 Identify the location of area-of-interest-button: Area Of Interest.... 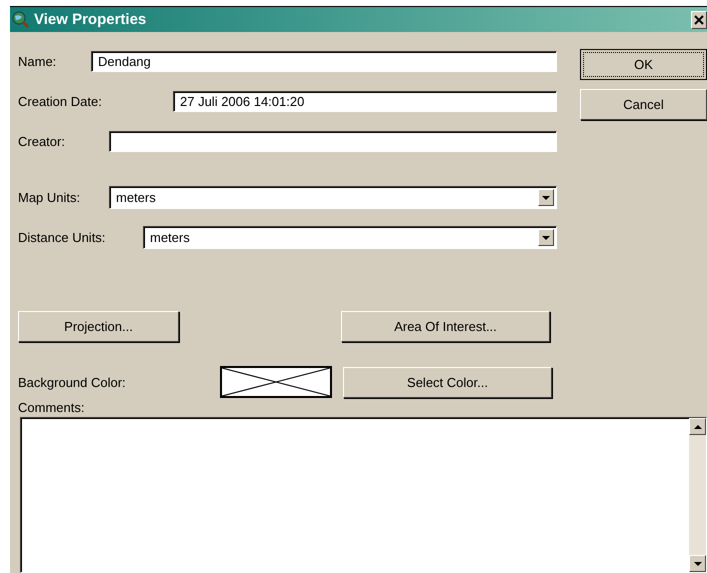
(445, 326).